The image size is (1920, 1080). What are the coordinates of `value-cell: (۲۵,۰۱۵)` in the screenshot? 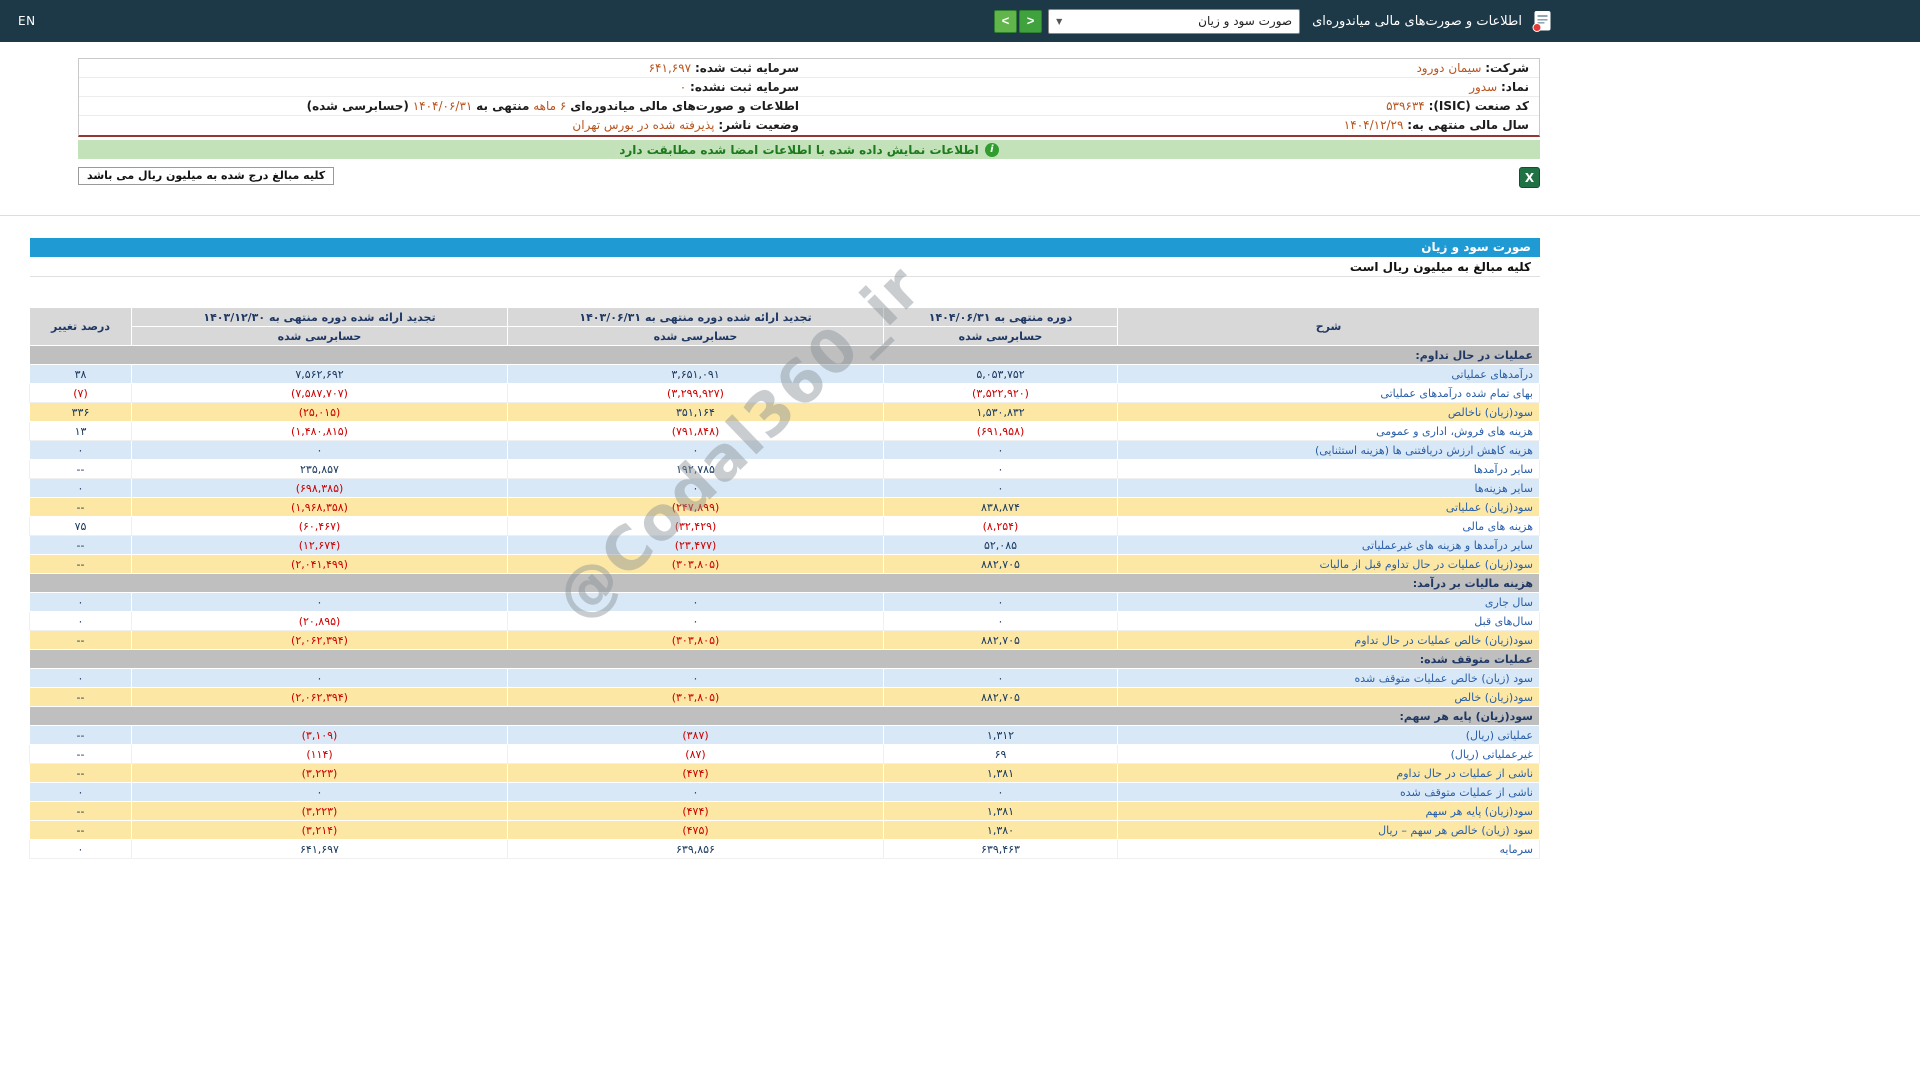 It's located at (319, 412).